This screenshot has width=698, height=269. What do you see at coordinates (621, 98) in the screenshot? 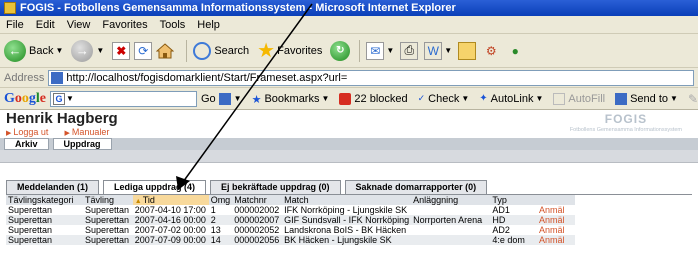
I see `sendto-icon` at bounding box center [621, 98].